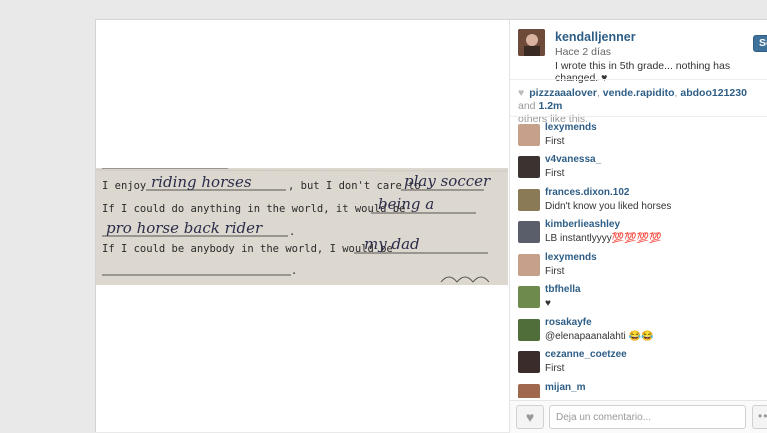  Describe the element at coordinates (354, 186) in the screenshot. I see `note-line-1-typed2: , but I don't care to` at that location.